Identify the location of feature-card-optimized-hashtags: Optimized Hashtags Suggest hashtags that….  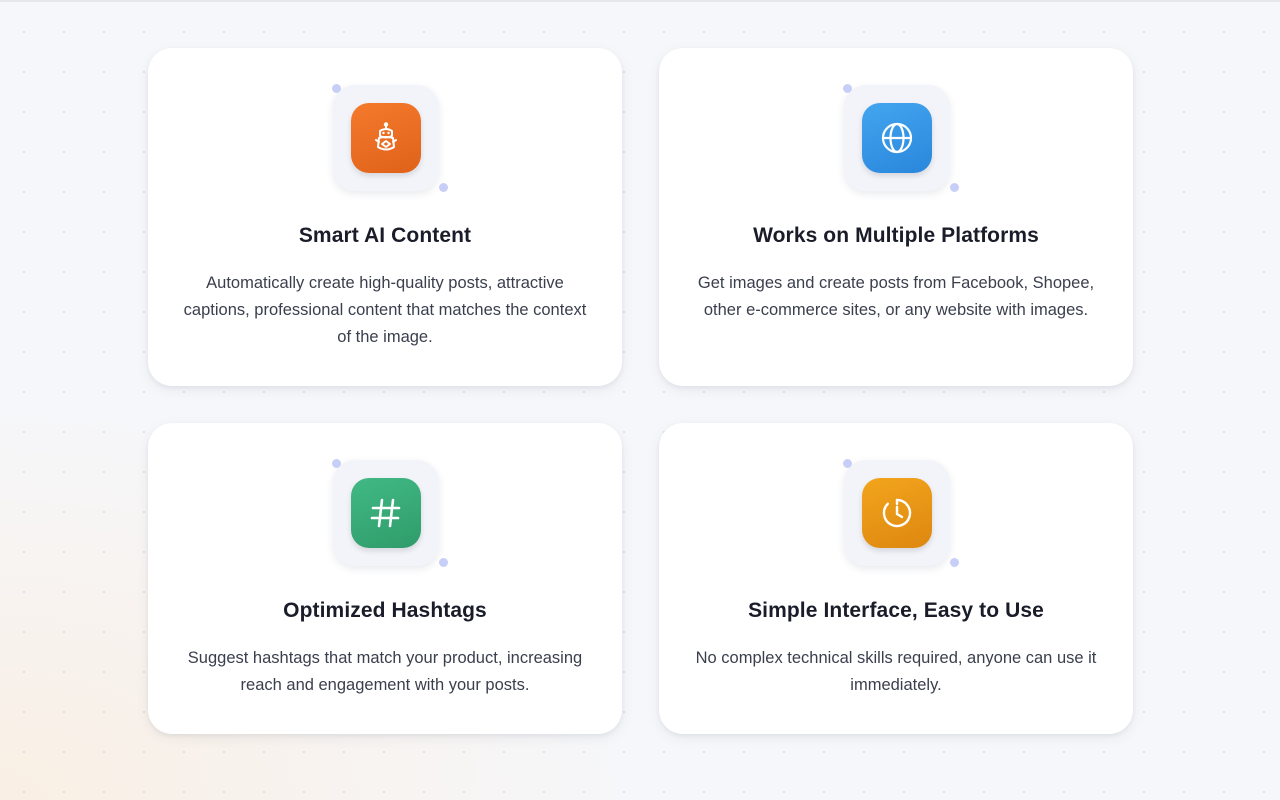
(385, 578).